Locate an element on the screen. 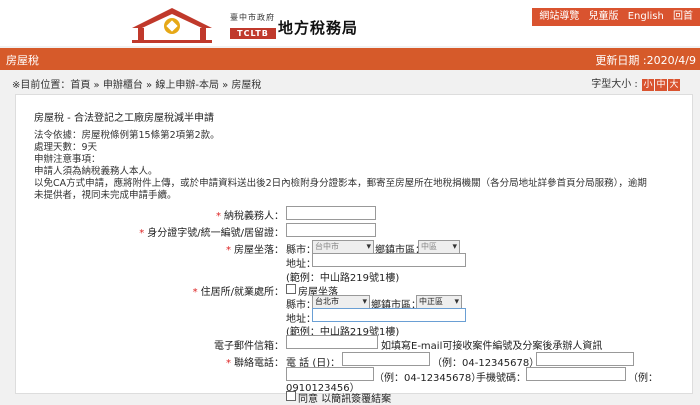 The width and height of the screenshot is (700, 405). email-input is located at coordinates (332, 342).